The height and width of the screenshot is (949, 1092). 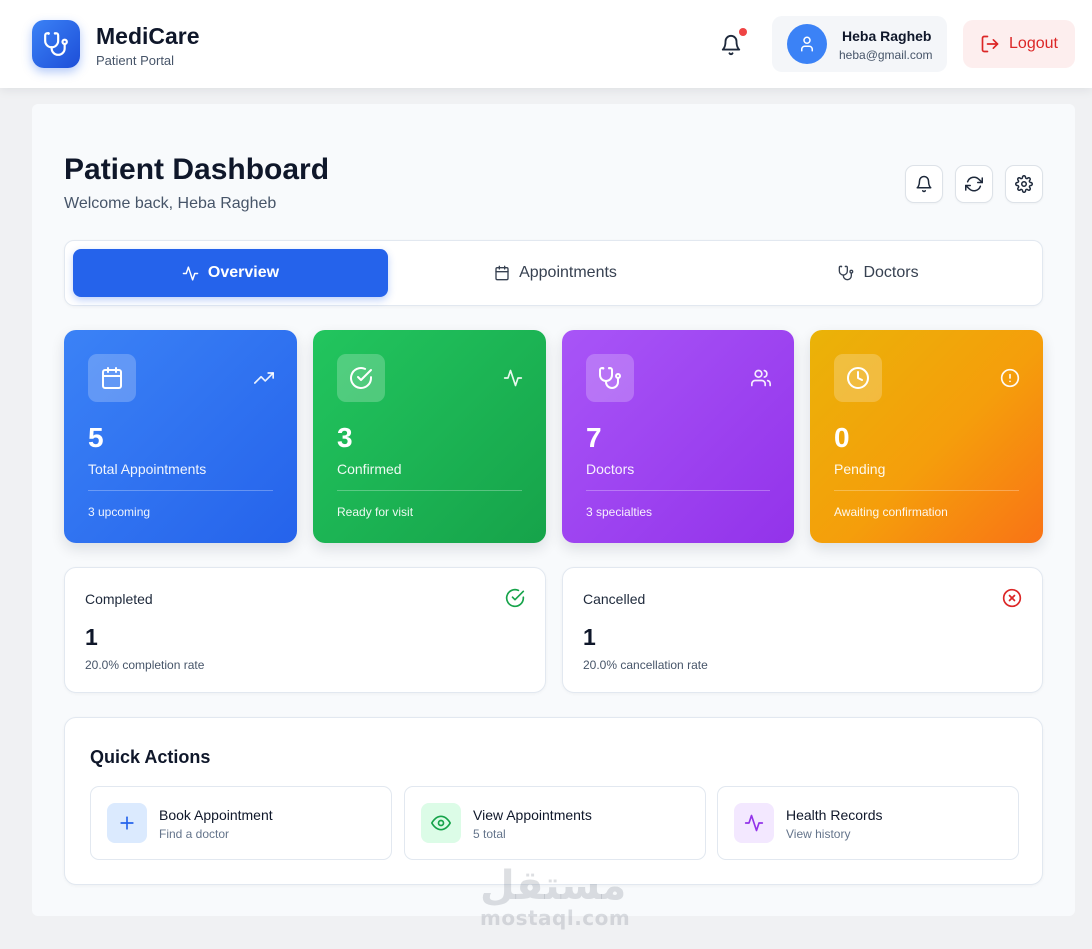 I want to click on trending-up-icon, so click(x=264, y=378).